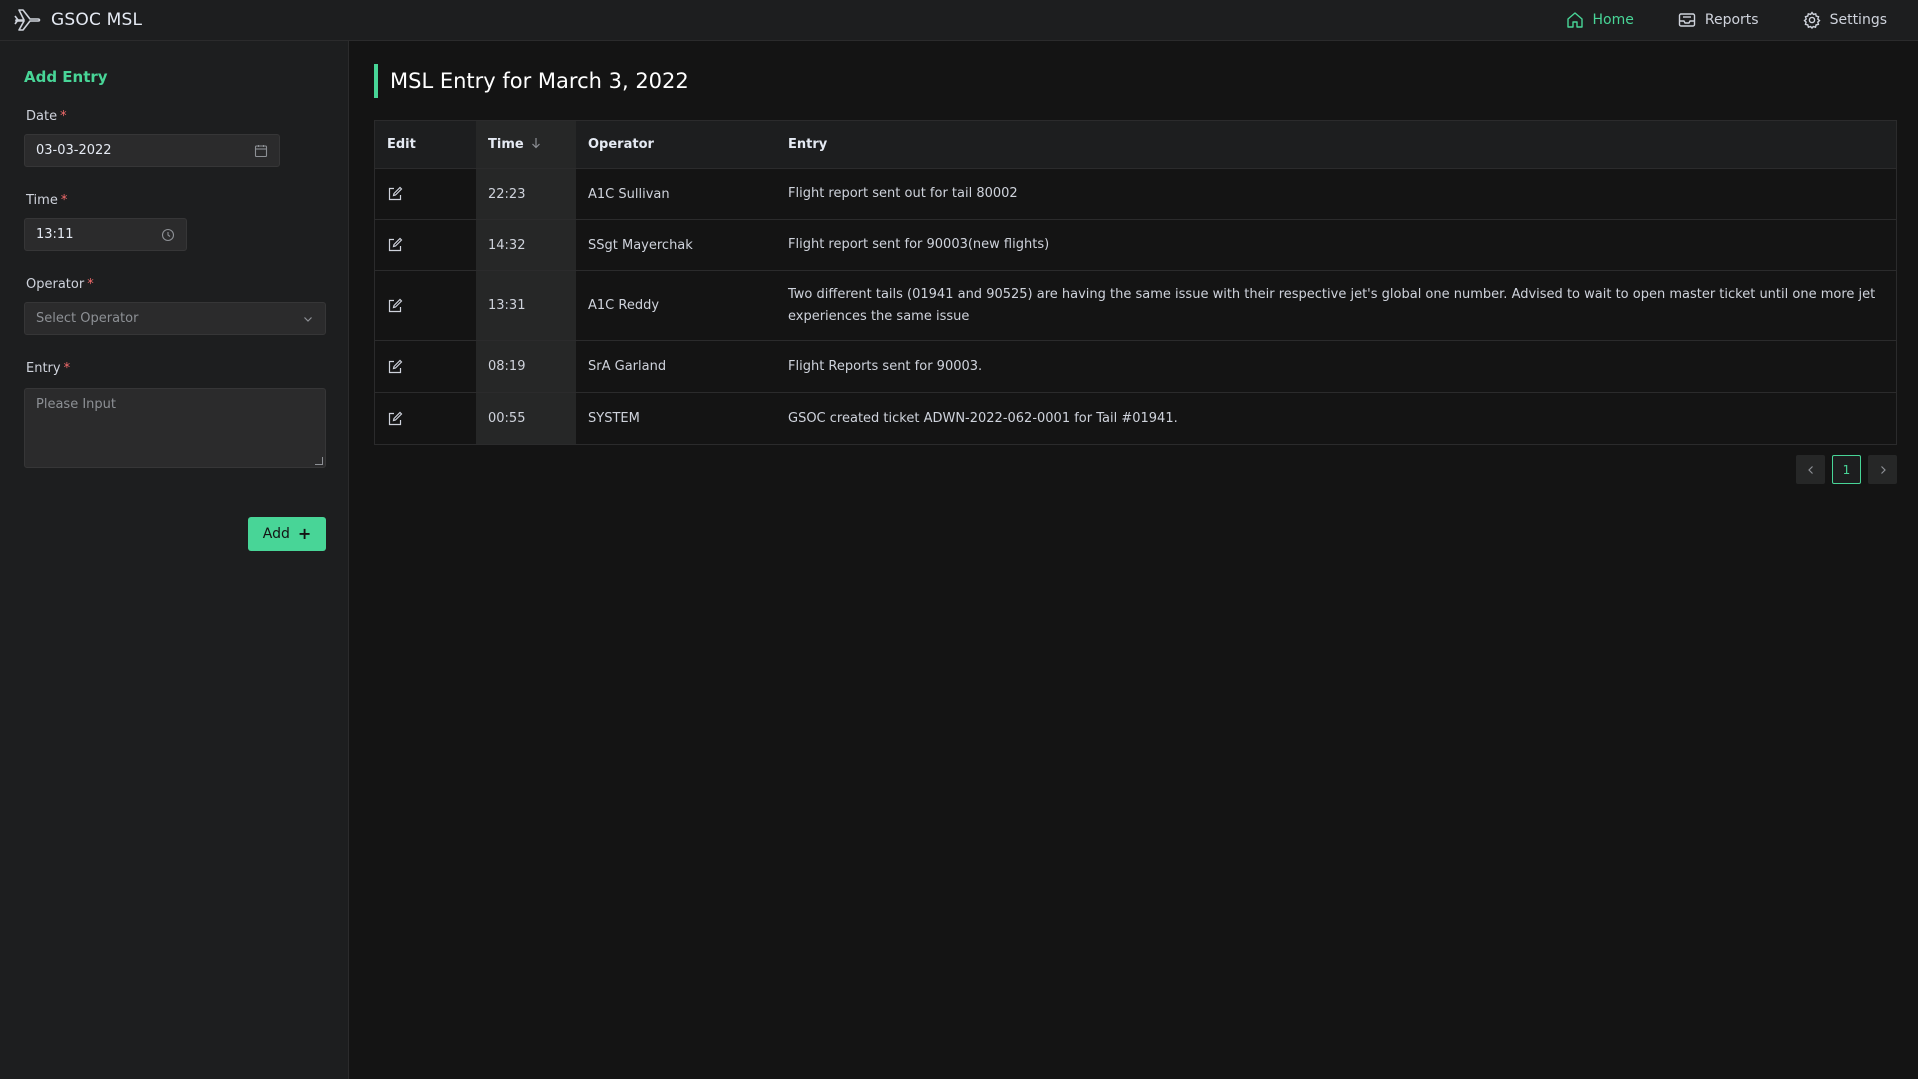 This screenshot has height=1079, width=1918. I want to click on operator-placeholder: Select Operator, so click(87, 318).